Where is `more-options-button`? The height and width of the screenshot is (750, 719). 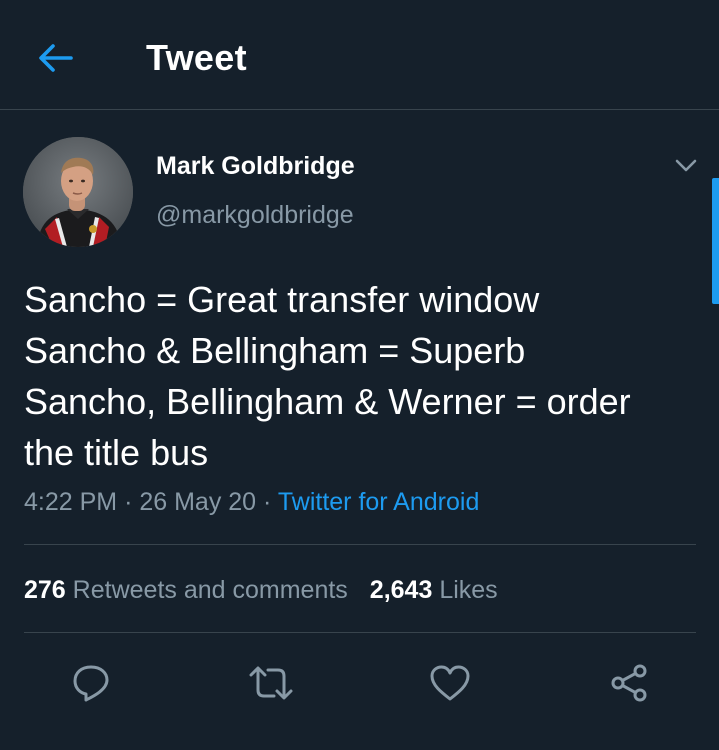
more-options-button is located at coordinates (686, 166).